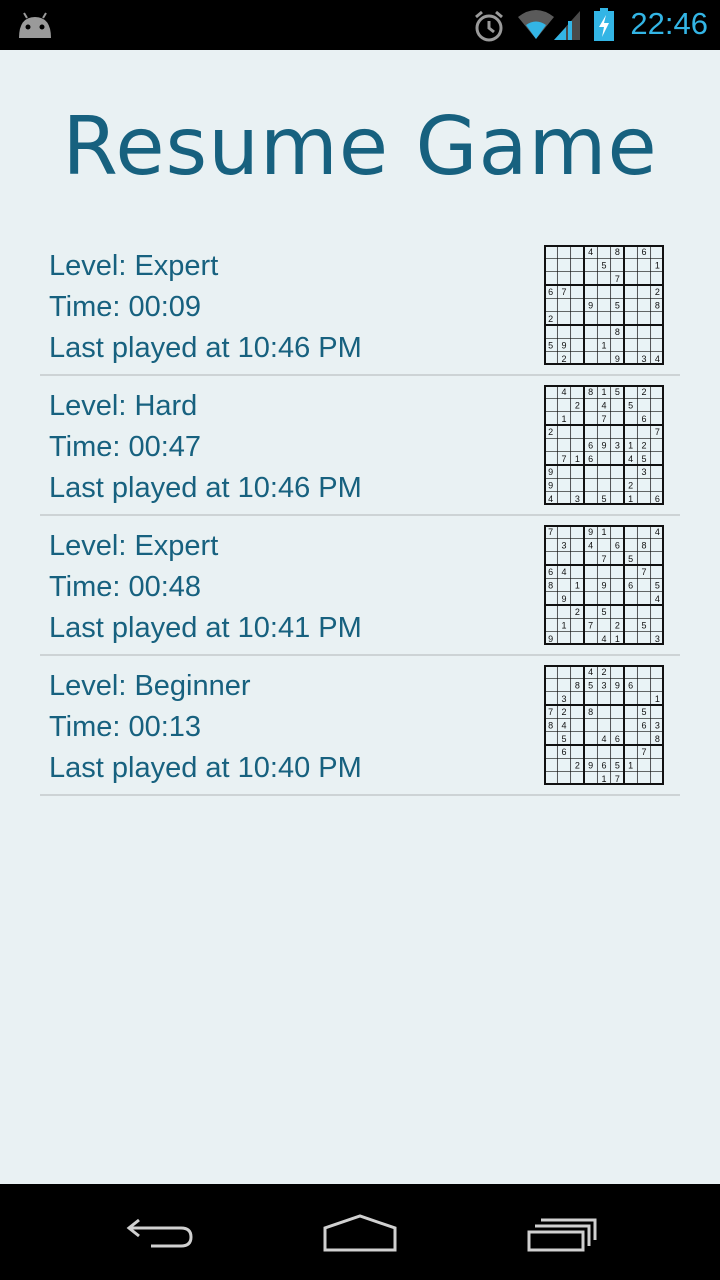 Image resolution: width=720 pixels, height=1280 pixels. What do you see at coordinates (360, 146) in the screenshot?
I see `page-title: Resume Game` at bounding box center [360, 146].